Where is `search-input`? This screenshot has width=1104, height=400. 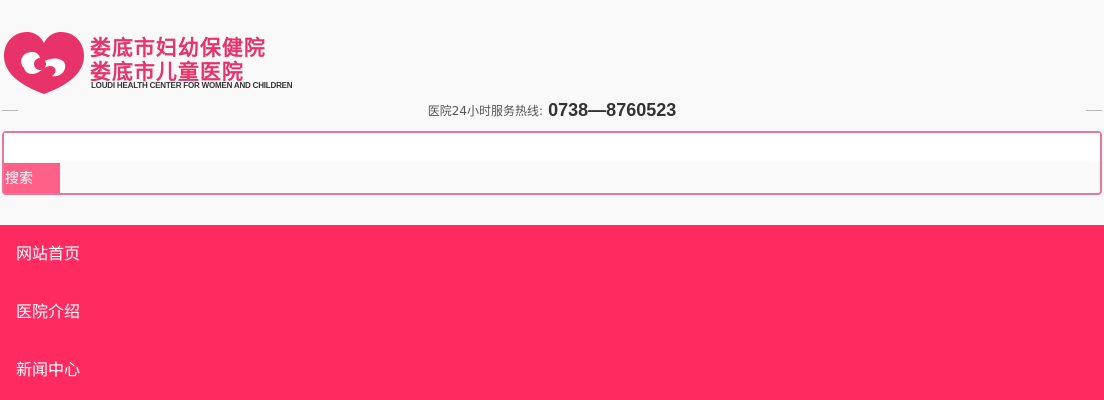 search-input is located at coordinates (552, 147).